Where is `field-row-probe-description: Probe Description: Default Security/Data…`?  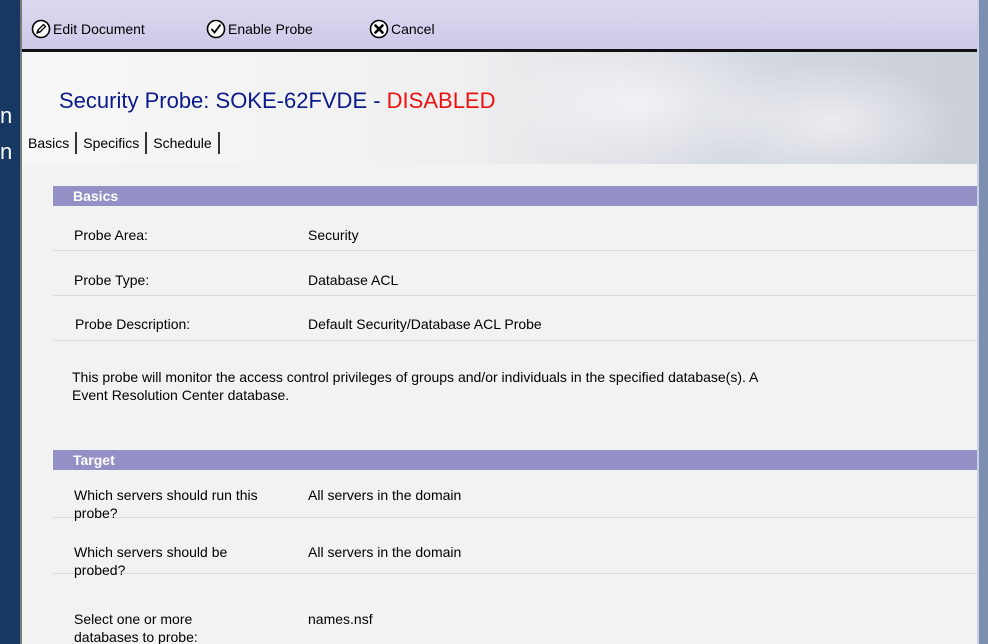
field-row-probe-description: Probe Description: Default Security/Data… is located at coordinates (515, 318).